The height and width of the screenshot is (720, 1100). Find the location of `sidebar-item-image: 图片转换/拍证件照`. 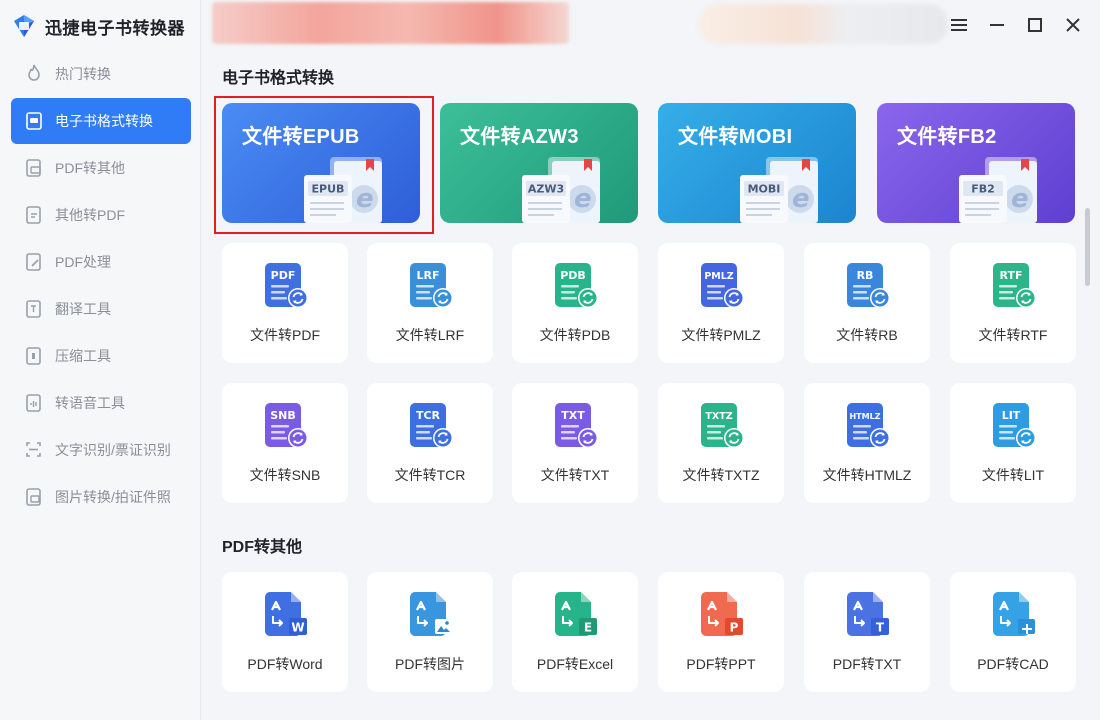

sidebar-item-image: 图片转换/拍证件照 is located at coordinates (101, 497).